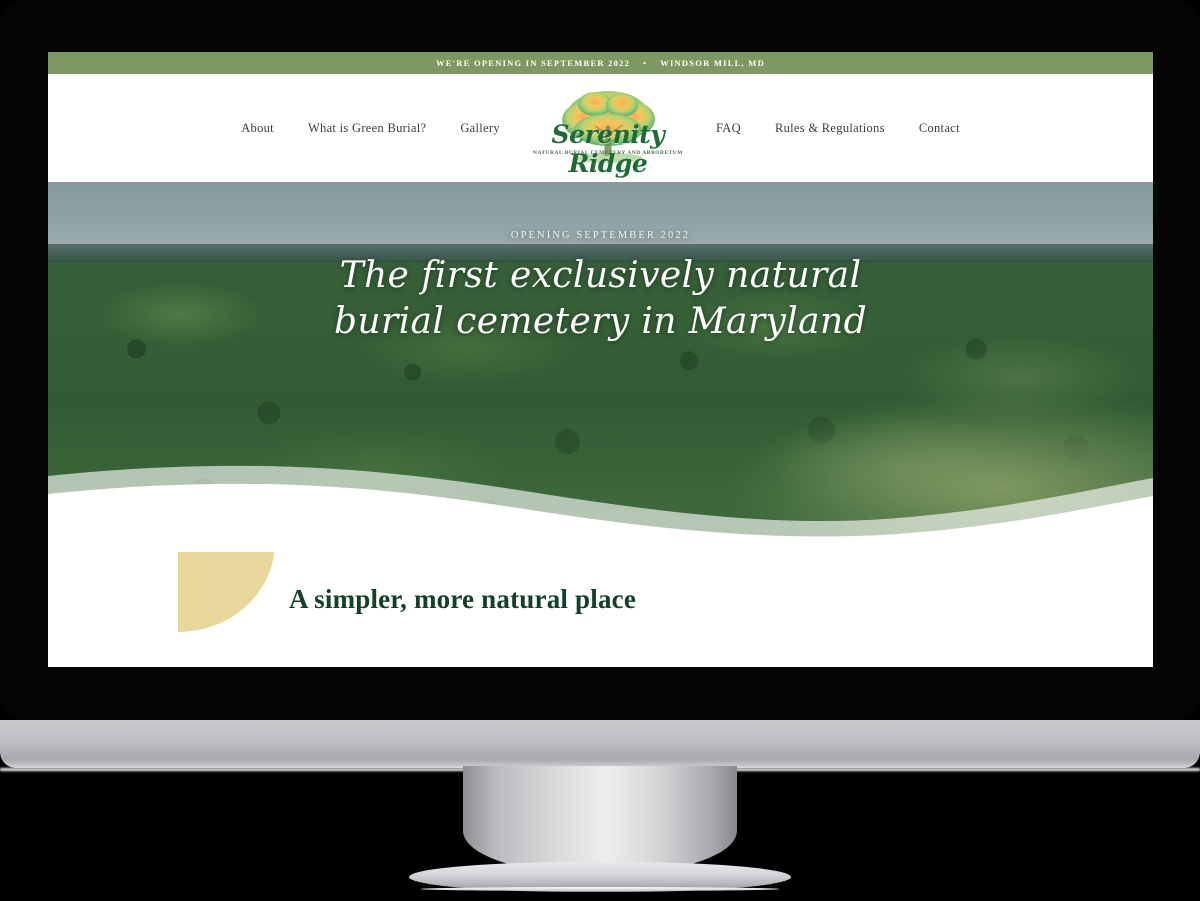 The width and height of the screenshot is (1200, 901). What do you see at coordinates (480, 128) in the screenshot?
I see `nav-item-gallery: Gallery` at bounding box center [480, 128].